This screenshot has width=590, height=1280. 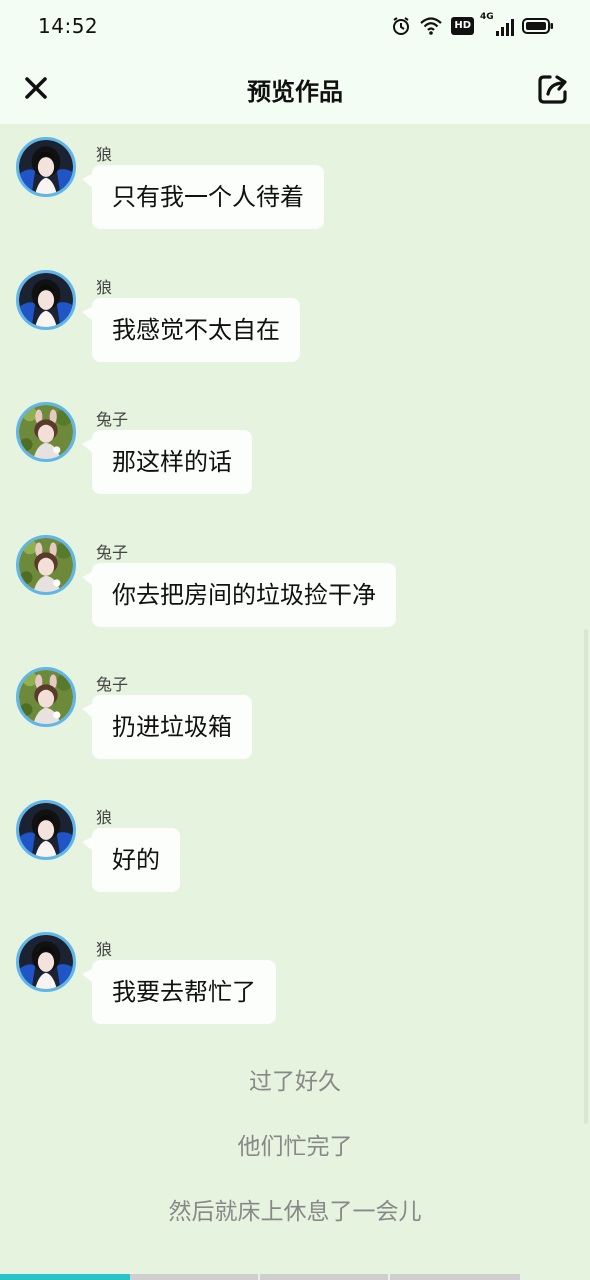 What do you see at coordinates (167, 727) in the screenshot?
I see `message-bubble: 扔进垃圾箱` at bounding box center [167, 727].